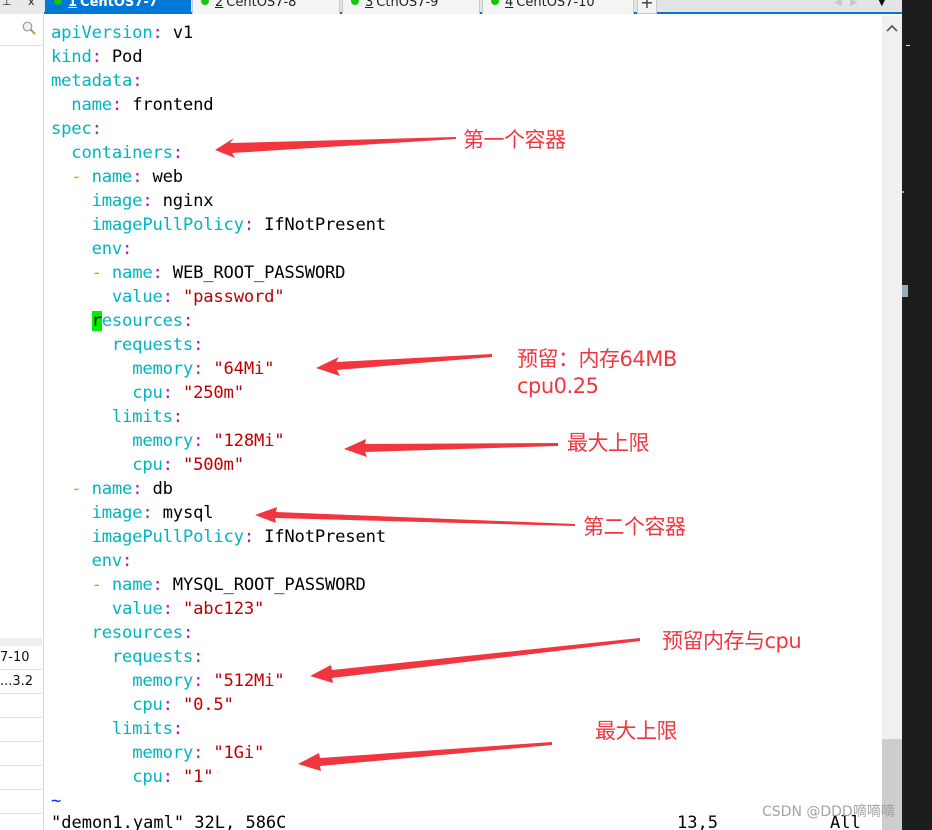 This screenshot has width=932, height=830. Describe the element at coordinates (254, 273) in the screenshot. I see `code-token: WEB_ROOT_PASSWORD` at that location.